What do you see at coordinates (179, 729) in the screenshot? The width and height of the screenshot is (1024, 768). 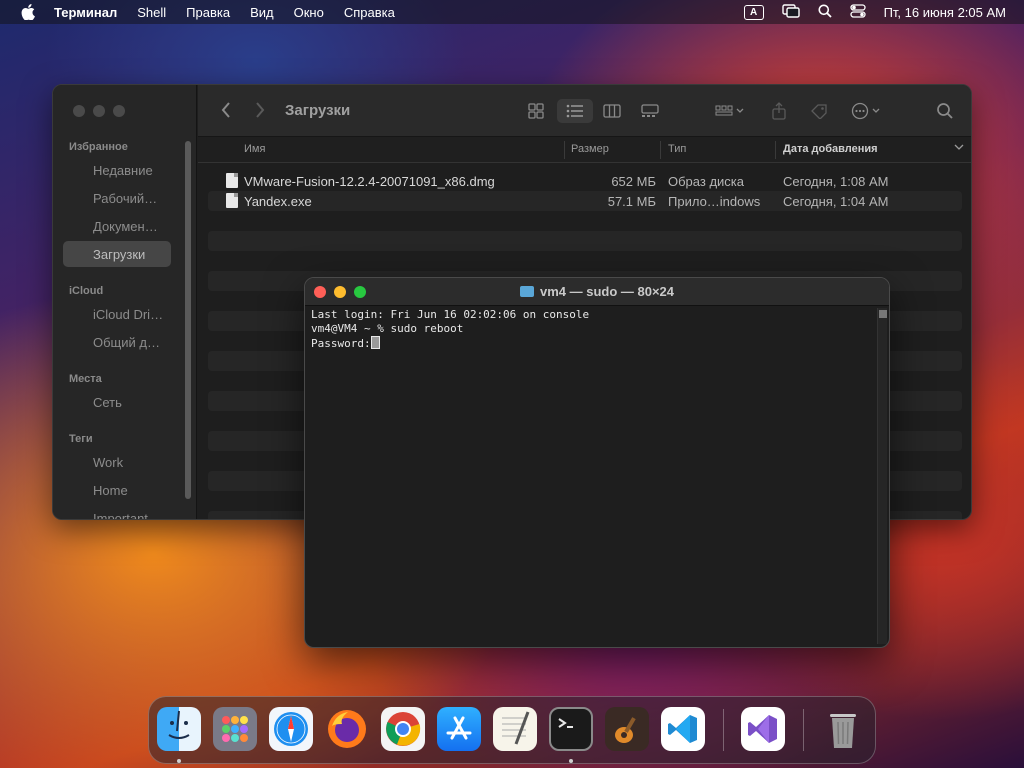 I see `finder-icon` at bounding box center [179, 729].